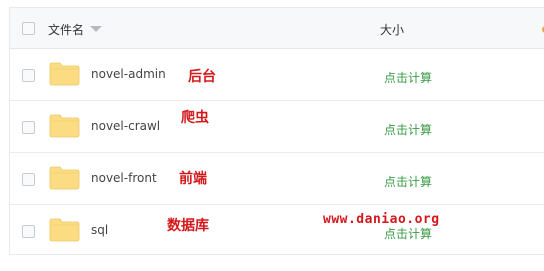 The height and width of the screenshot is (271, 544). What do you see at coordinates (392, 29) in the screenshot?
I see `column-header-size: 大小` at bounding box center [392, 29].